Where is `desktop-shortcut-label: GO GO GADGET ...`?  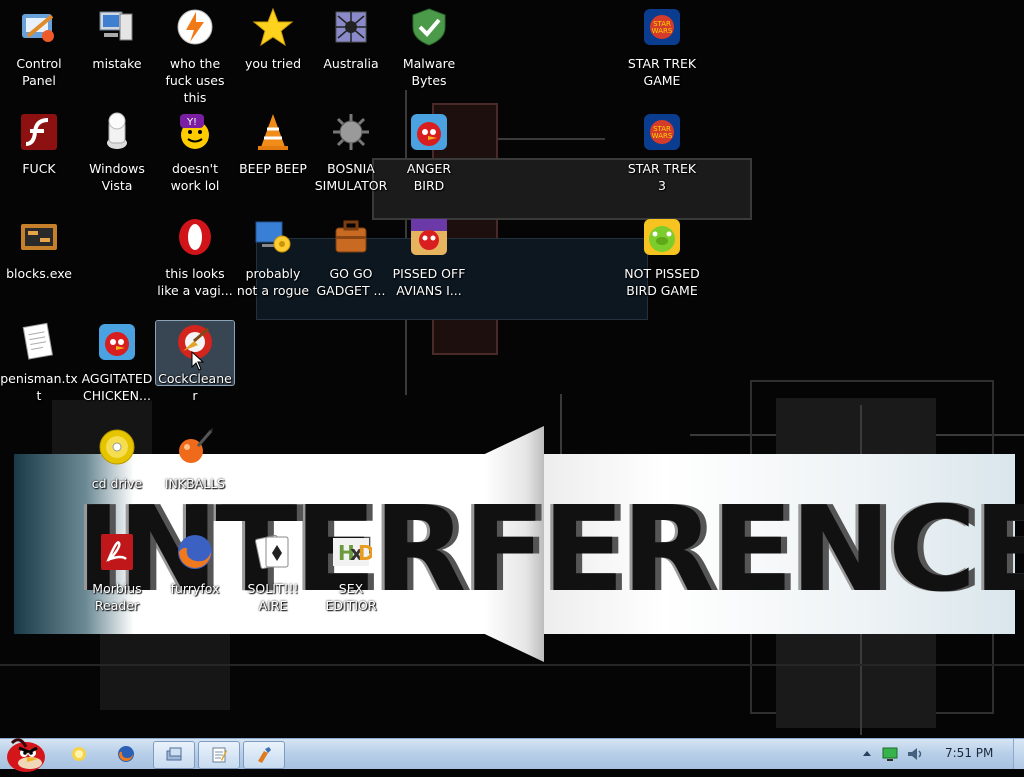 desktop-shortcut-label: GO GO GADGET ... is located at coordinates (351, 282).